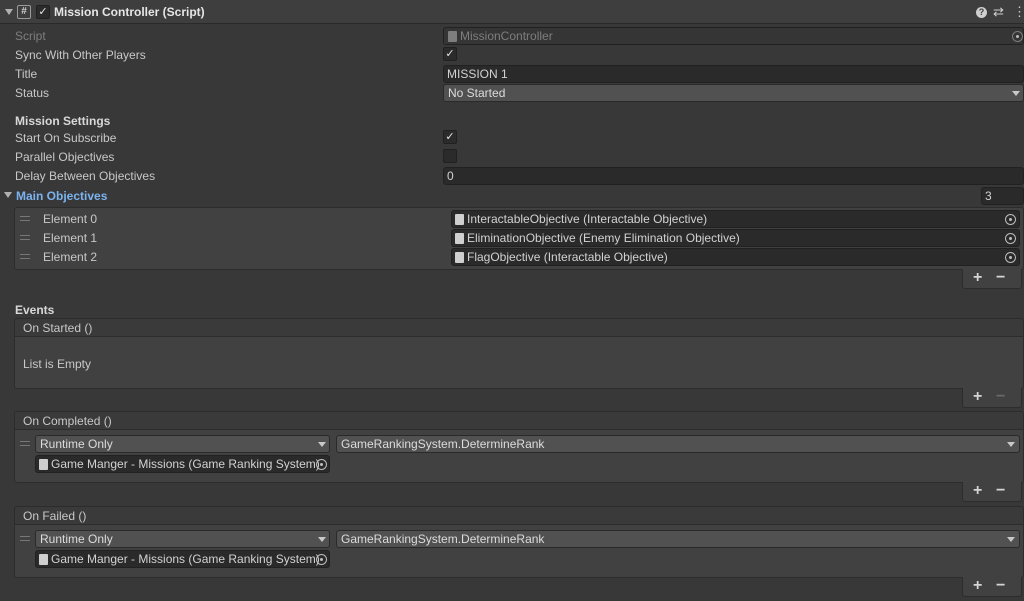 This screenshot has width=1024, height=601. Describe the element at coordinates (24, 12) in the screenshot. I see `script-icon: #` at that location.